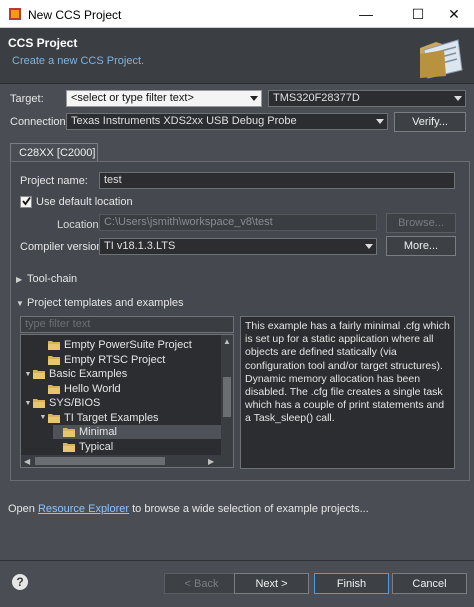 This screenshot has height=607, width=474. I want to click on wizard-header: CCS Project Create a new CCS Project., so click(237, 56).